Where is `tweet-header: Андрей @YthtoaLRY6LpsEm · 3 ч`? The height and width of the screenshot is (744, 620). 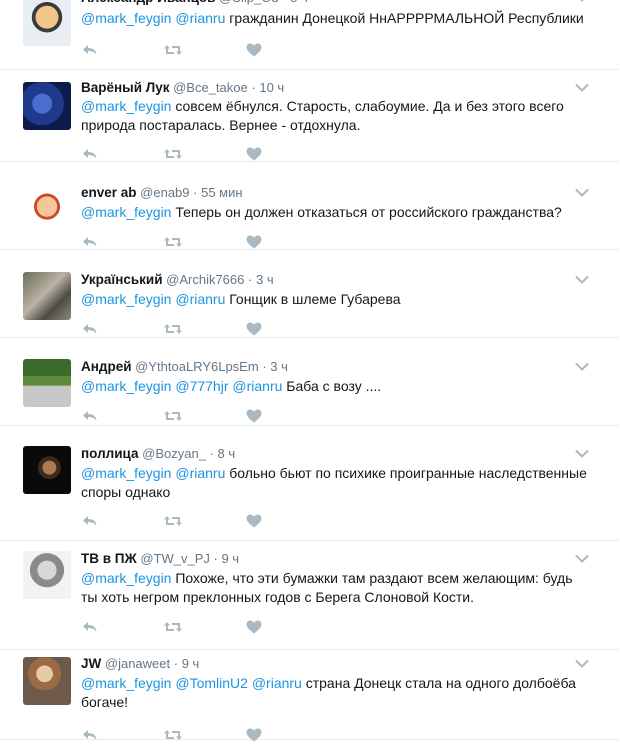 tweet-header: Андрей @YthtoaLRY6LpsEm · 3 ч is located at coordinates (184, 367).